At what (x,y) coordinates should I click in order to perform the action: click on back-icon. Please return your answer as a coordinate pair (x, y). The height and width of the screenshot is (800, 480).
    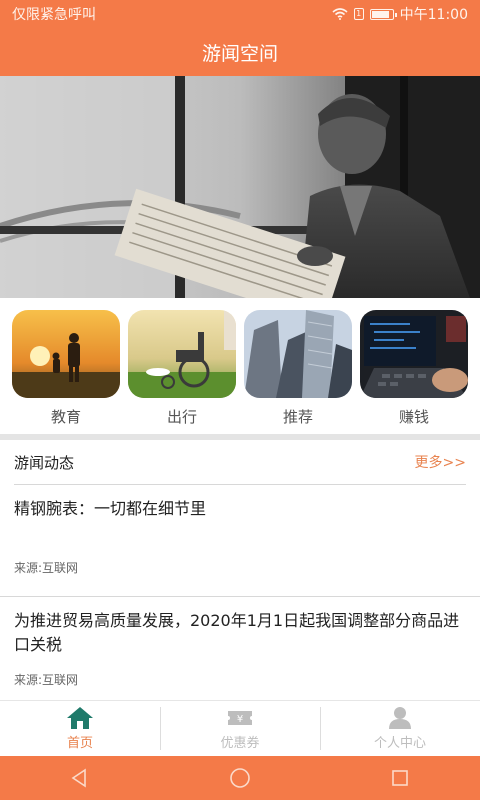
    Looking at the image, I should click on (78, 778).